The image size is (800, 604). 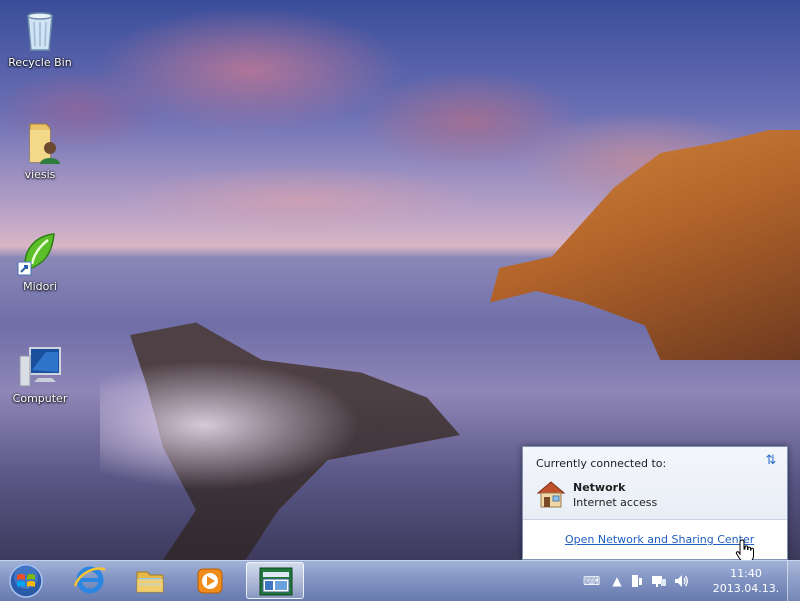 I want to click on clock-time: 11:40, so click(x=746, y=573).